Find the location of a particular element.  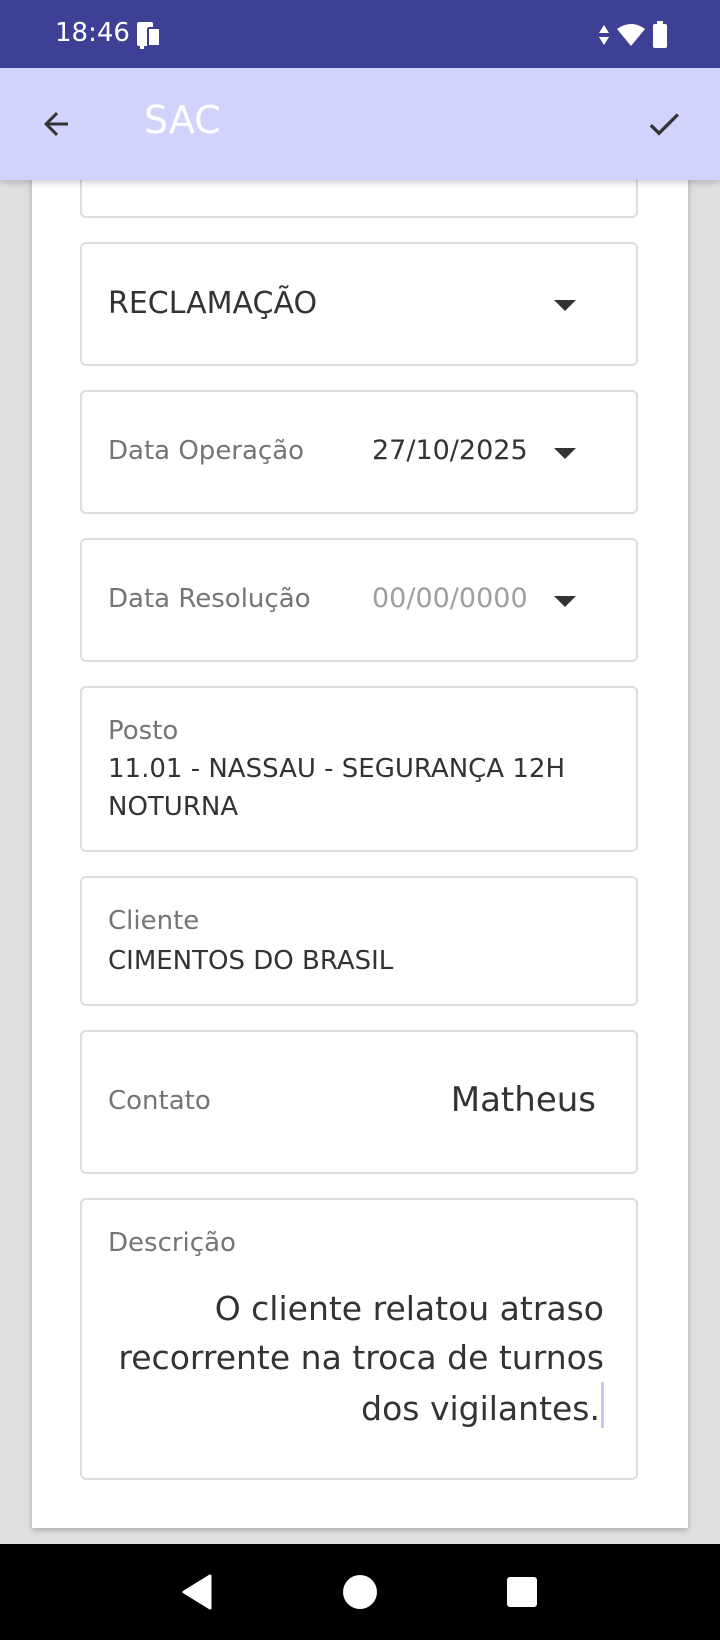

status-icons is located at coordinates (633, 35).